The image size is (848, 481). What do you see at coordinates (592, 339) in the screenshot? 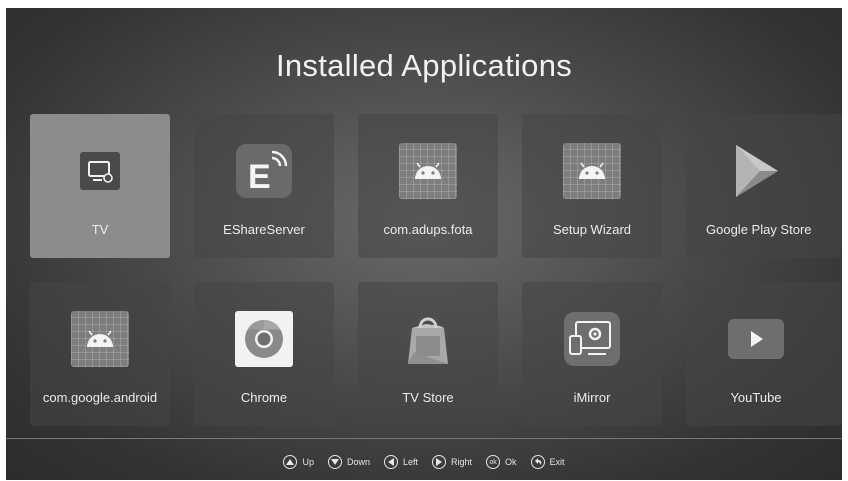
I see `imirror-icon` at bounding box center [592, 339].